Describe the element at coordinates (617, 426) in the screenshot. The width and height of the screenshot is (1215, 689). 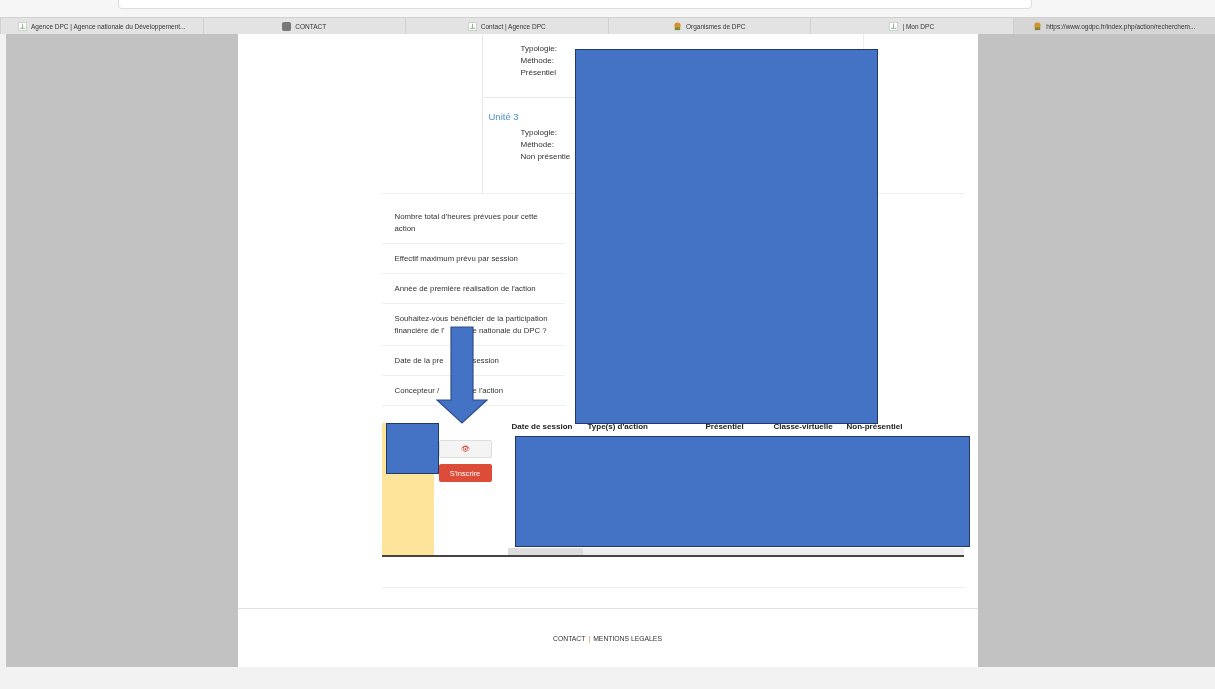
I see `column-header: Type(s) d'action` at that location.